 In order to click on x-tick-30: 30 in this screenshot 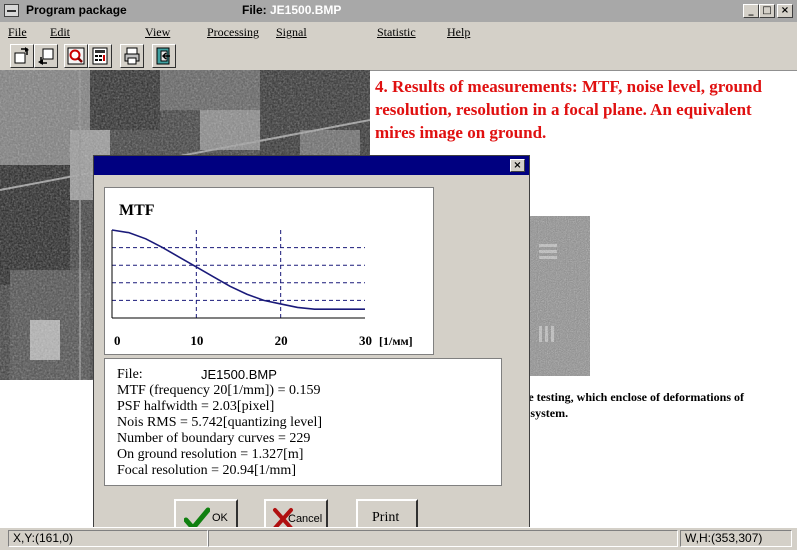, I will do `click(365, 340)`.